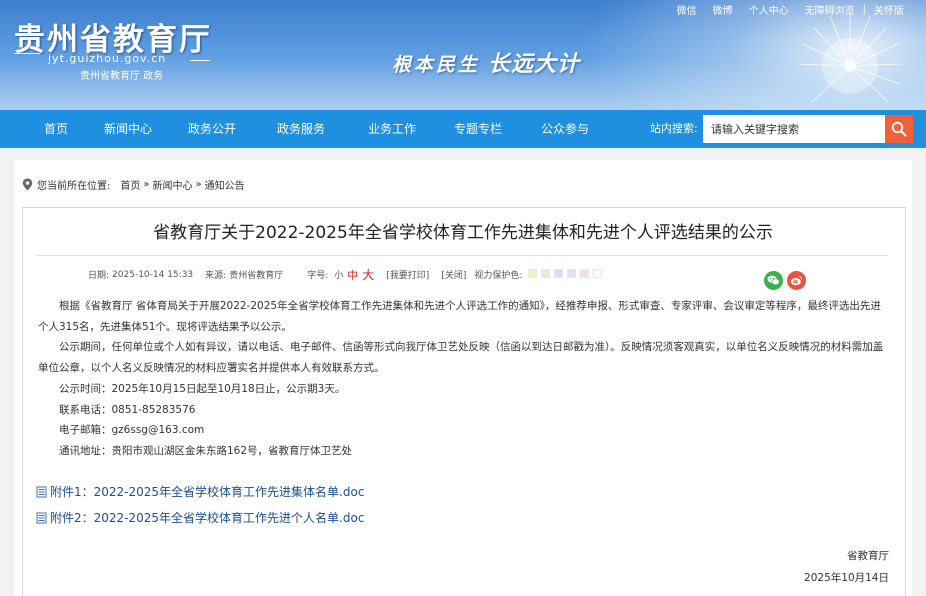  Describe the element at coordinates (301, 129) in the screenshot. I see `nav-item-services: 政务服务` at that location.